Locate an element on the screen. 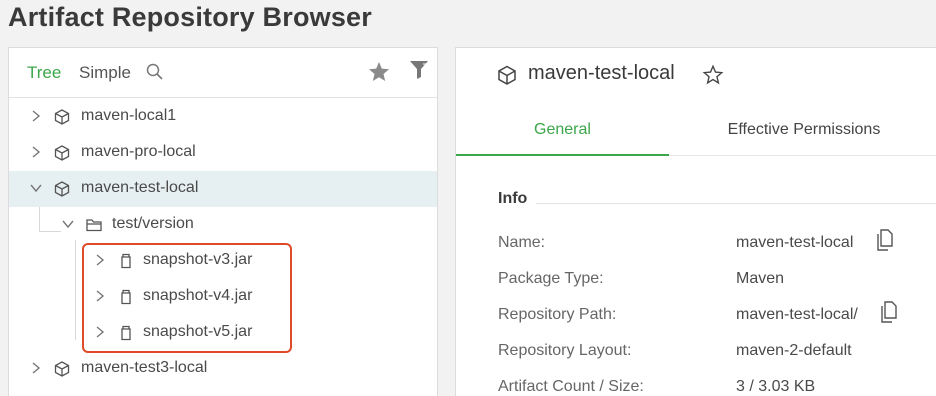 The image size is (936, 396). info-key: Package Type: is located at coordinates (551, 278).